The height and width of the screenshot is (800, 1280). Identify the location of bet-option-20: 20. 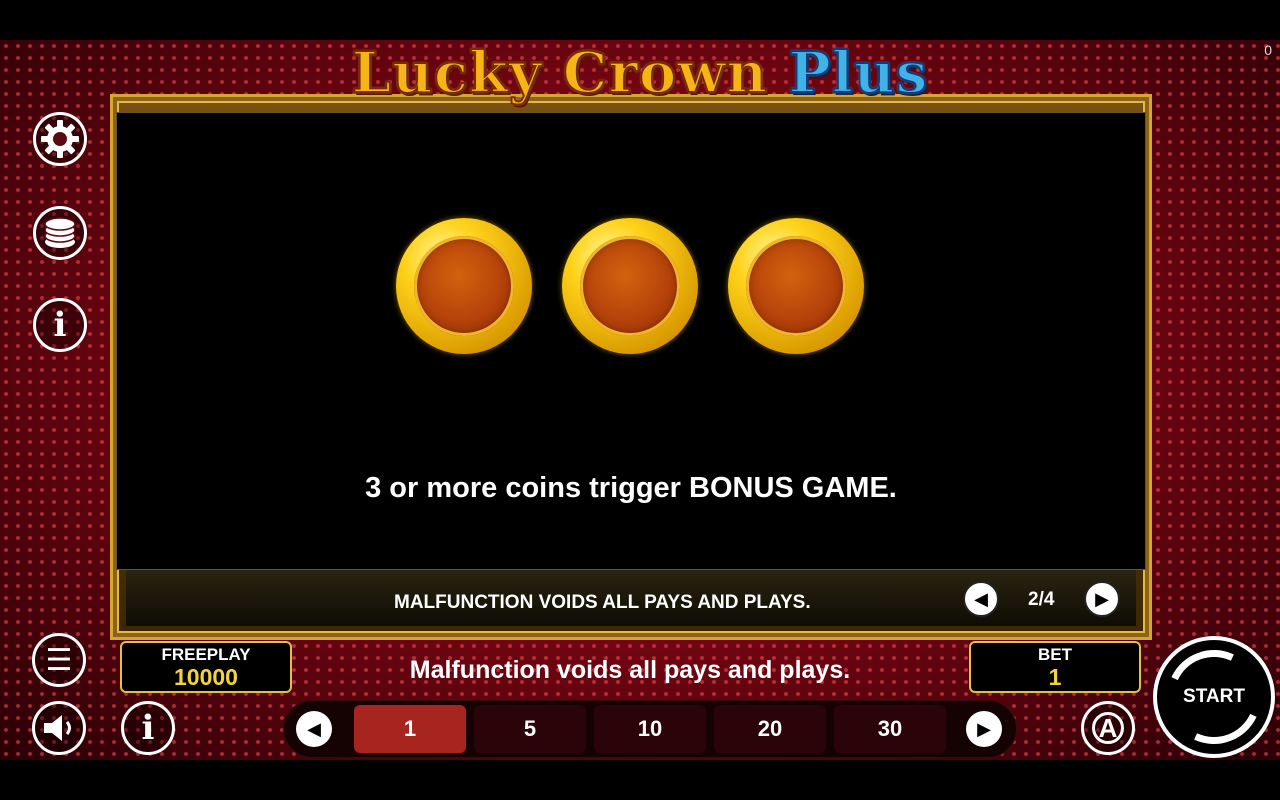
(770, 729).